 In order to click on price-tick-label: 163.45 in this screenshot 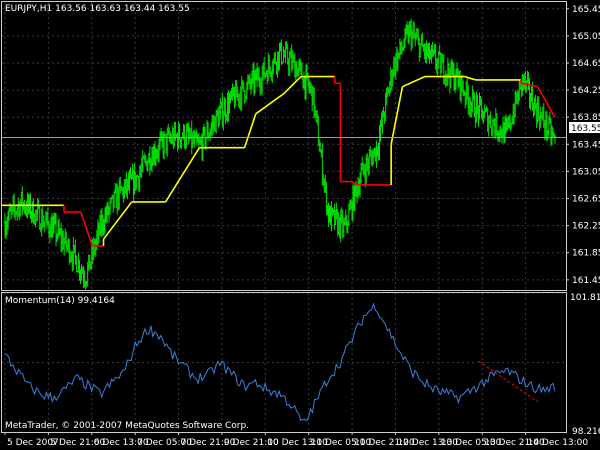, I will do `click(586, 145)`.